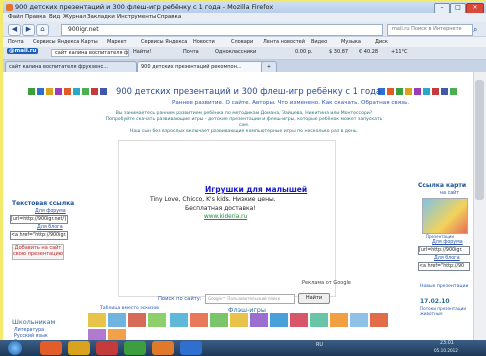 The width and height of the screenshot is (486, 356). What do you see at coordinates (14, 30) in the screenshot?
I see `back-button: ◀` at bounding box center [14, 30].